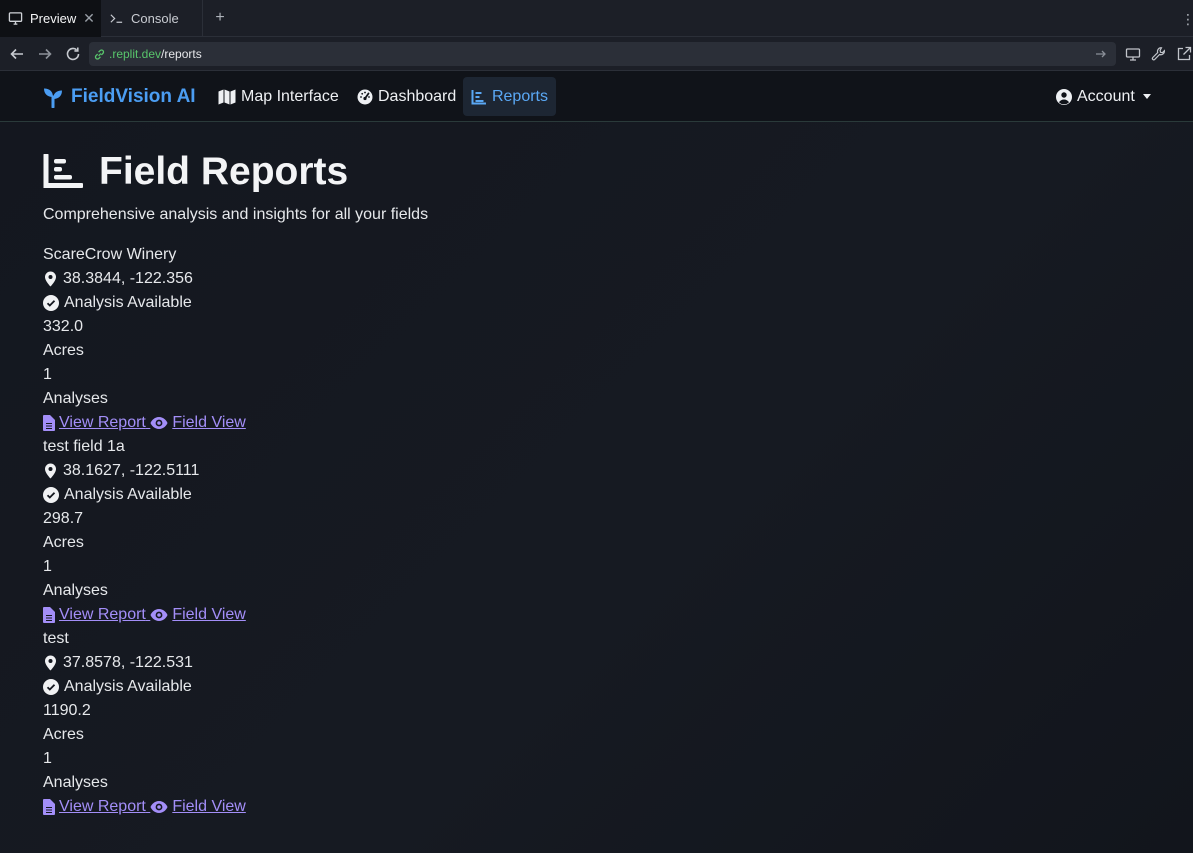 The image size is (1193, 853). What do you see at coordinates (89, 18) in the screenshot?
I see `close-icon: ✕` at bounding box center [89, 18].